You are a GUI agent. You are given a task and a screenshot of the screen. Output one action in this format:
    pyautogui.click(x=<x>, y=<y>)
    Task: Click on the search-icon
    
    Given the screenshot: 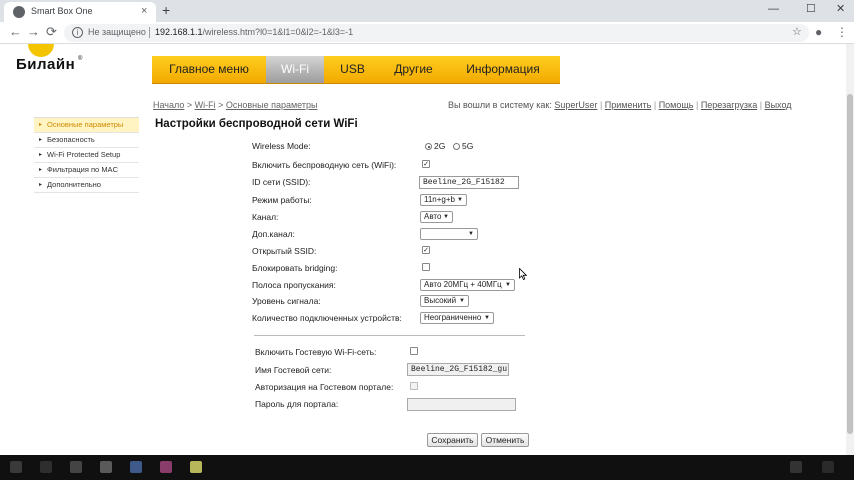 What is the action you would take?
    pyautogui.click(x=46, y=467)
    